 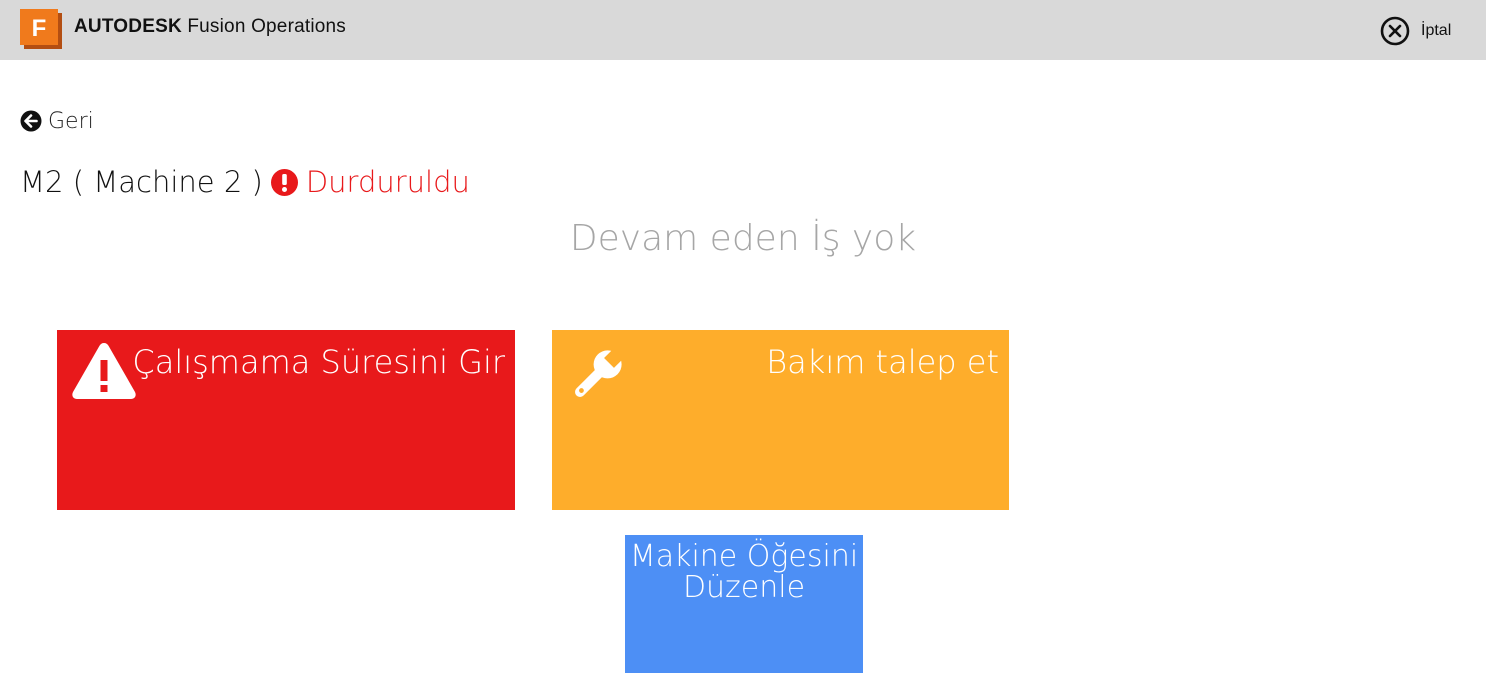 I want to click on edit-machine-item-tile: Makine Öğesini Düzenle, so click(x=744, y=604).